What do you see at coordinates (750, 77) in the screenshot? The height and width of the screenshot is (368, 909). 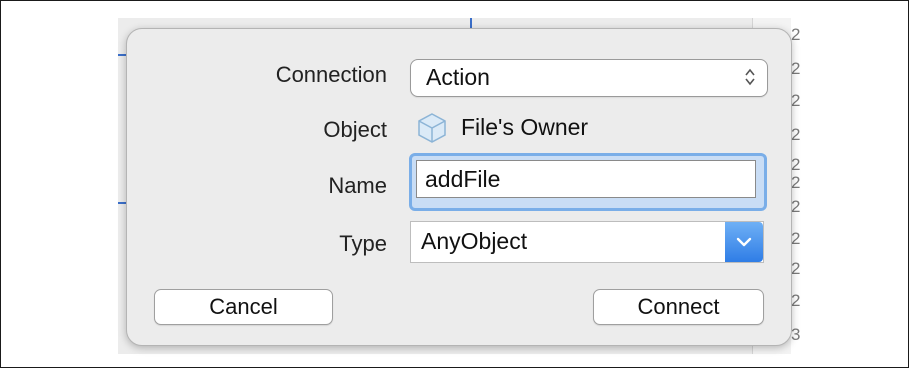 I see `updown-arrows-icon` at bounding box center [750, 77].